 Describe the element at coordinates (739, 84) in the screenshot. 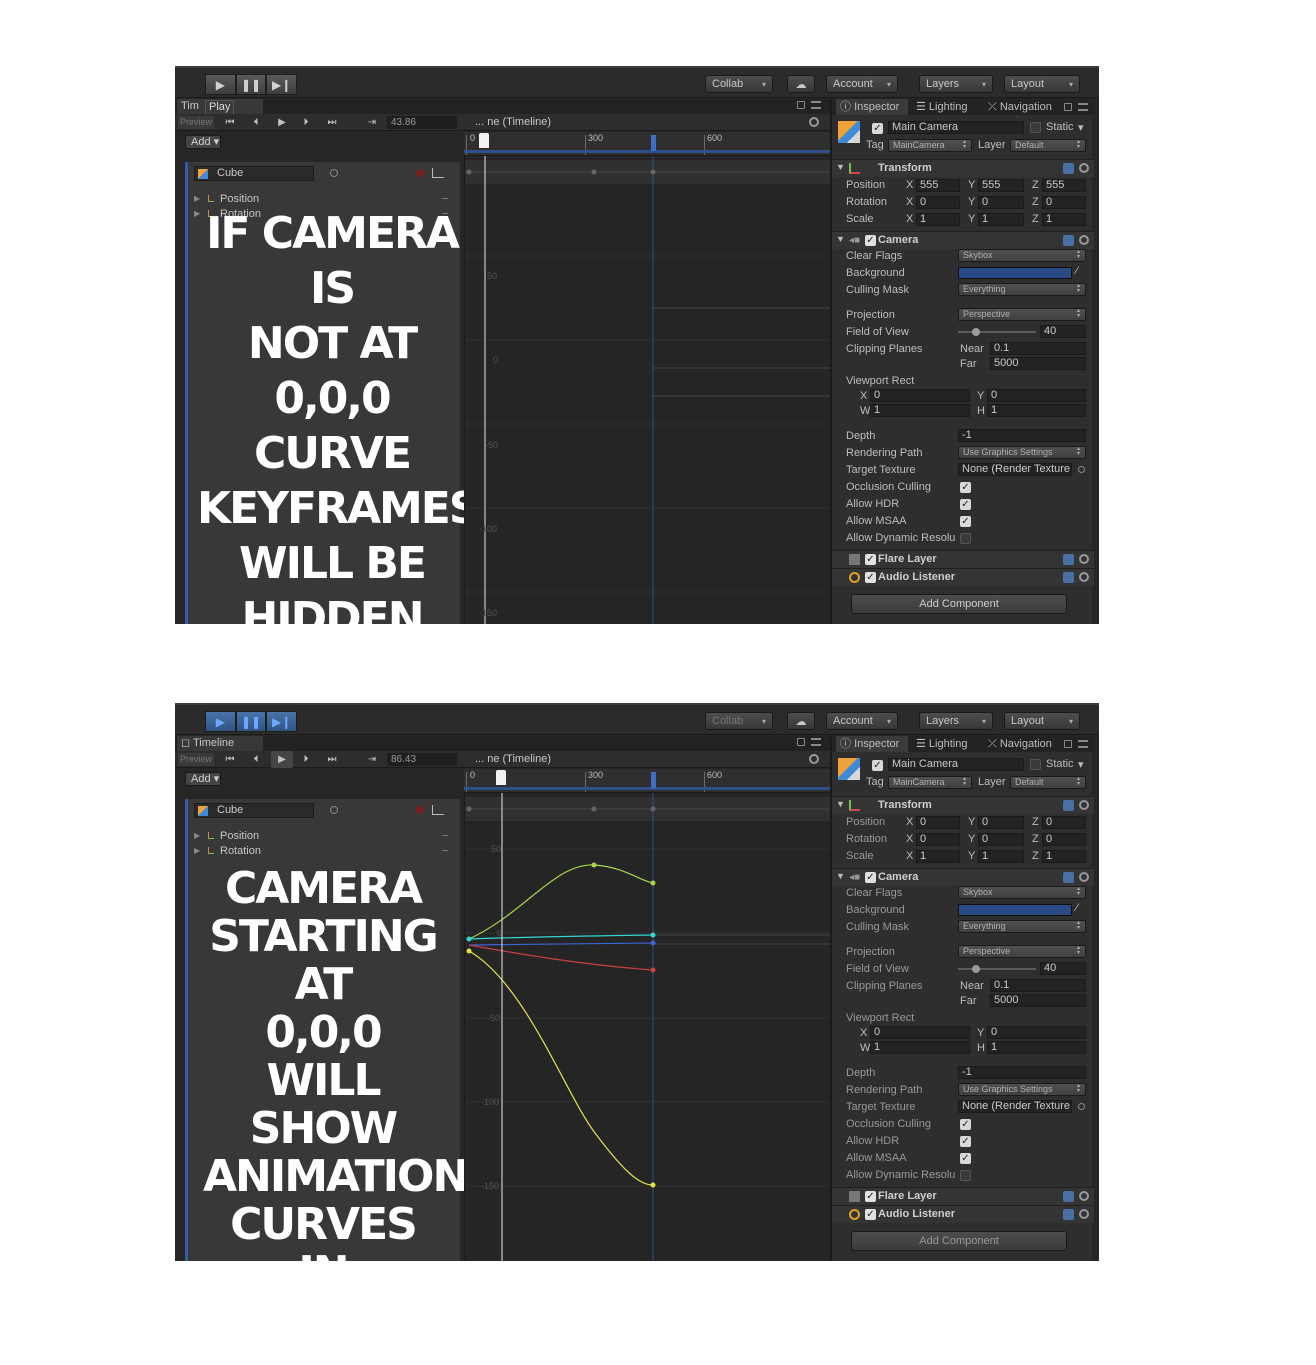

I see `collab-button: Collab ▾` at that location.